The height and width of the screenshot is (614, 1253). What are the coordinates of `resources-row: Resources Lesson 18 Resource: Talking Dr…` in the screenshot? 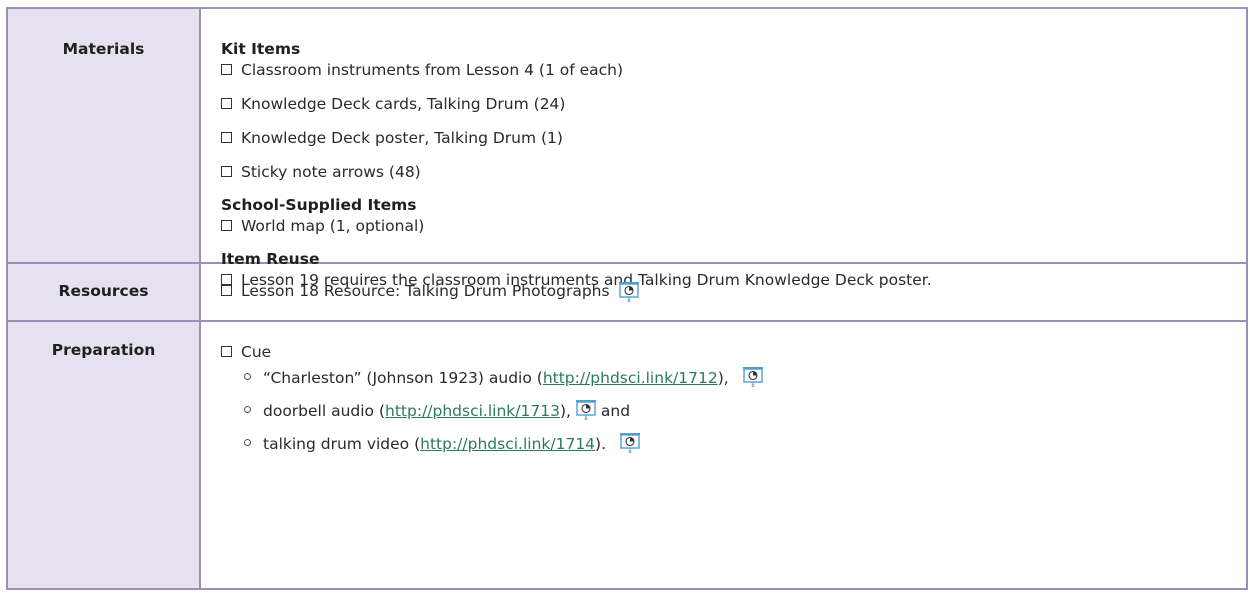 It's located at (627, 291).